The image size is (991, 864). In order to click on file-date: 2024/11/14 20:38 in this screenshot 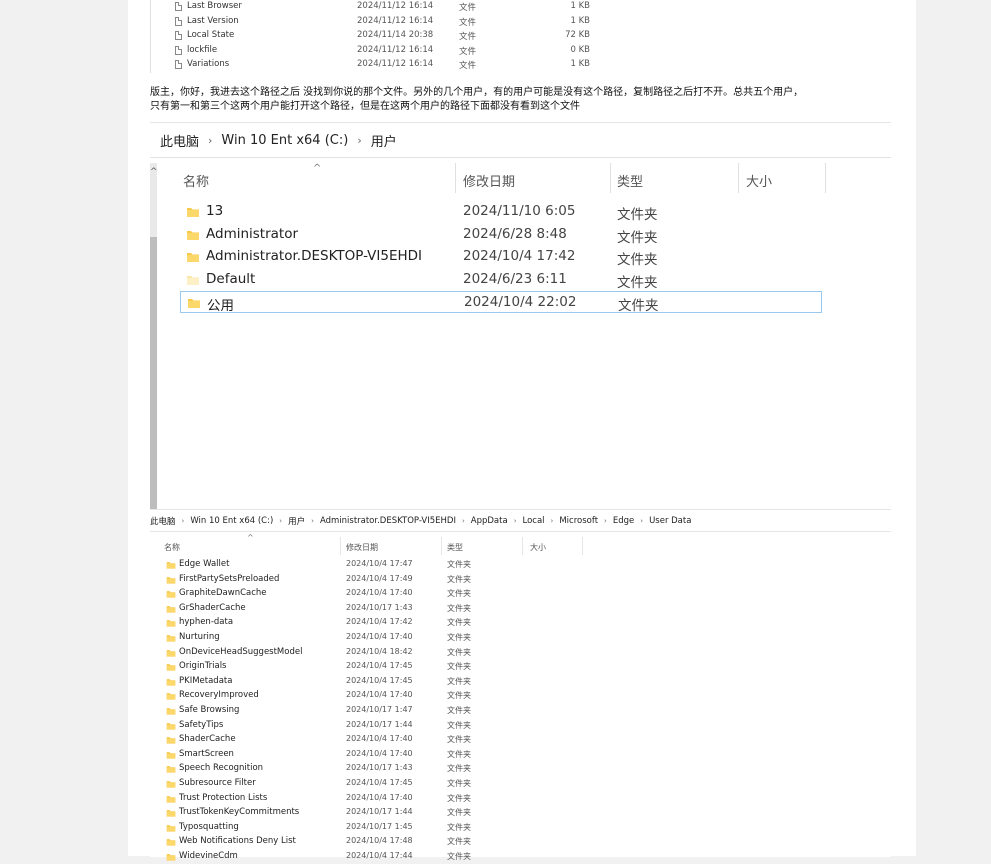, I will do `click(395, 35)`.